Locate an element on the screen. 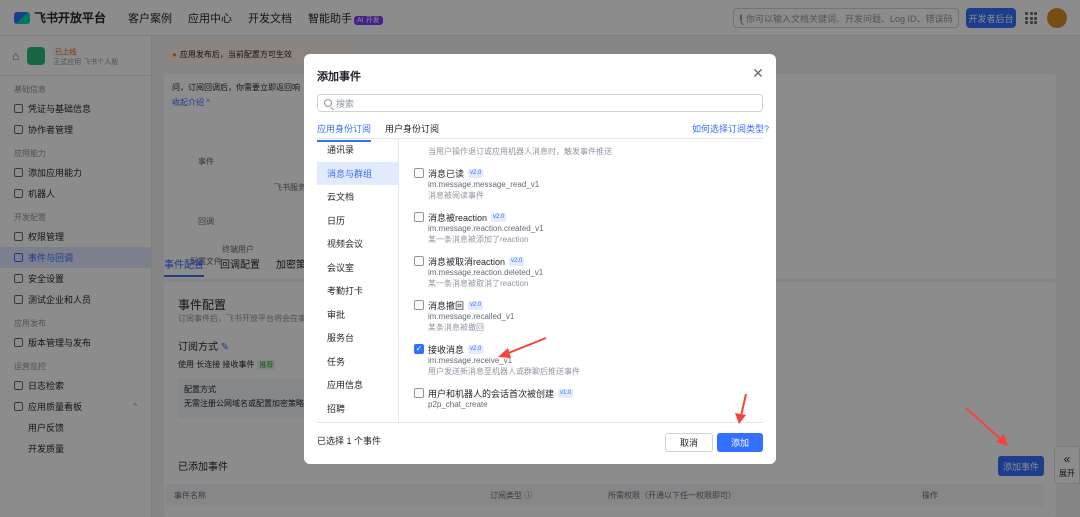 This screenshot has width=1080, height=517. event-search-input: 搜索 is located at coordinates (540, 103).